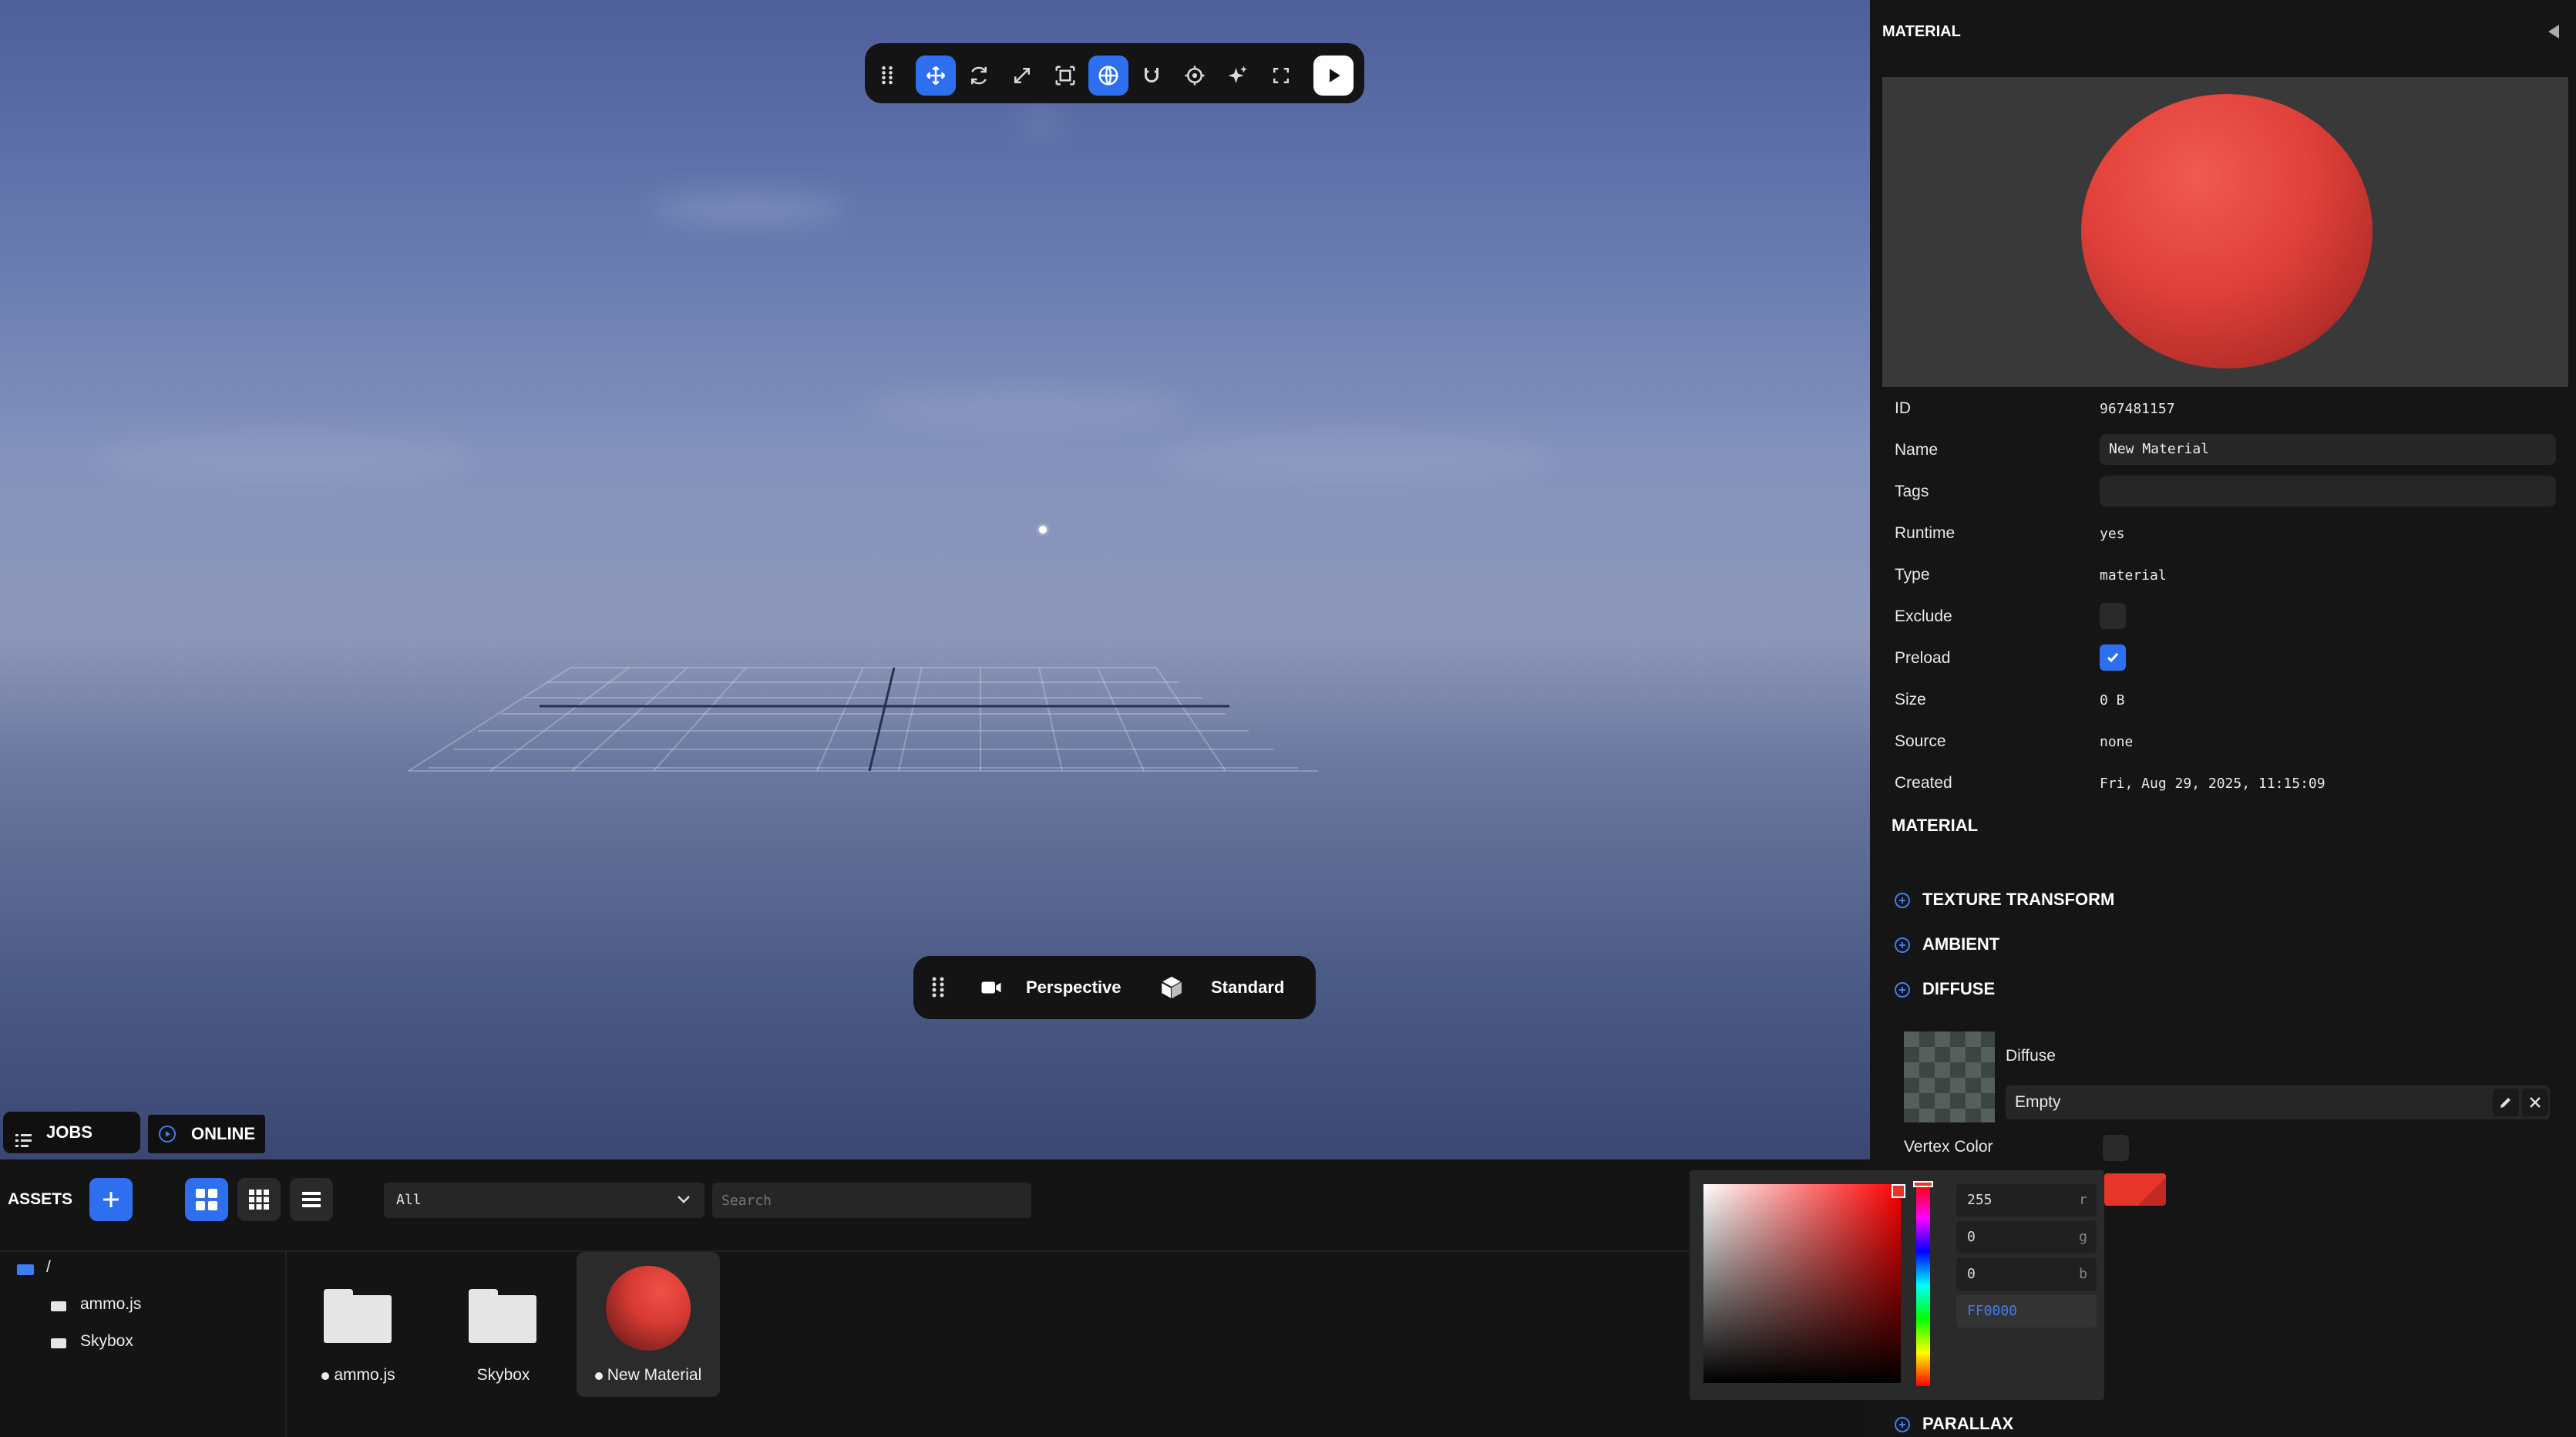  Describe the element at coordinates (1947, 944) in the screenshot. I see `section-ambient: AMBIENT` at that location.